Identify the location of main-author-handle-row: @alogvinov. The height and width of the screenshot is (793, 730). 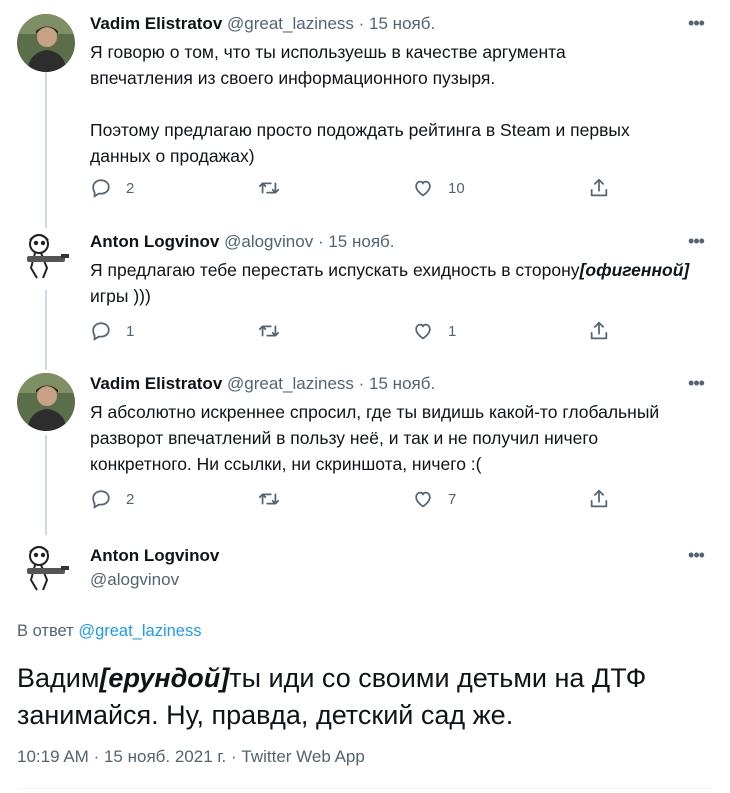
(134, 580).